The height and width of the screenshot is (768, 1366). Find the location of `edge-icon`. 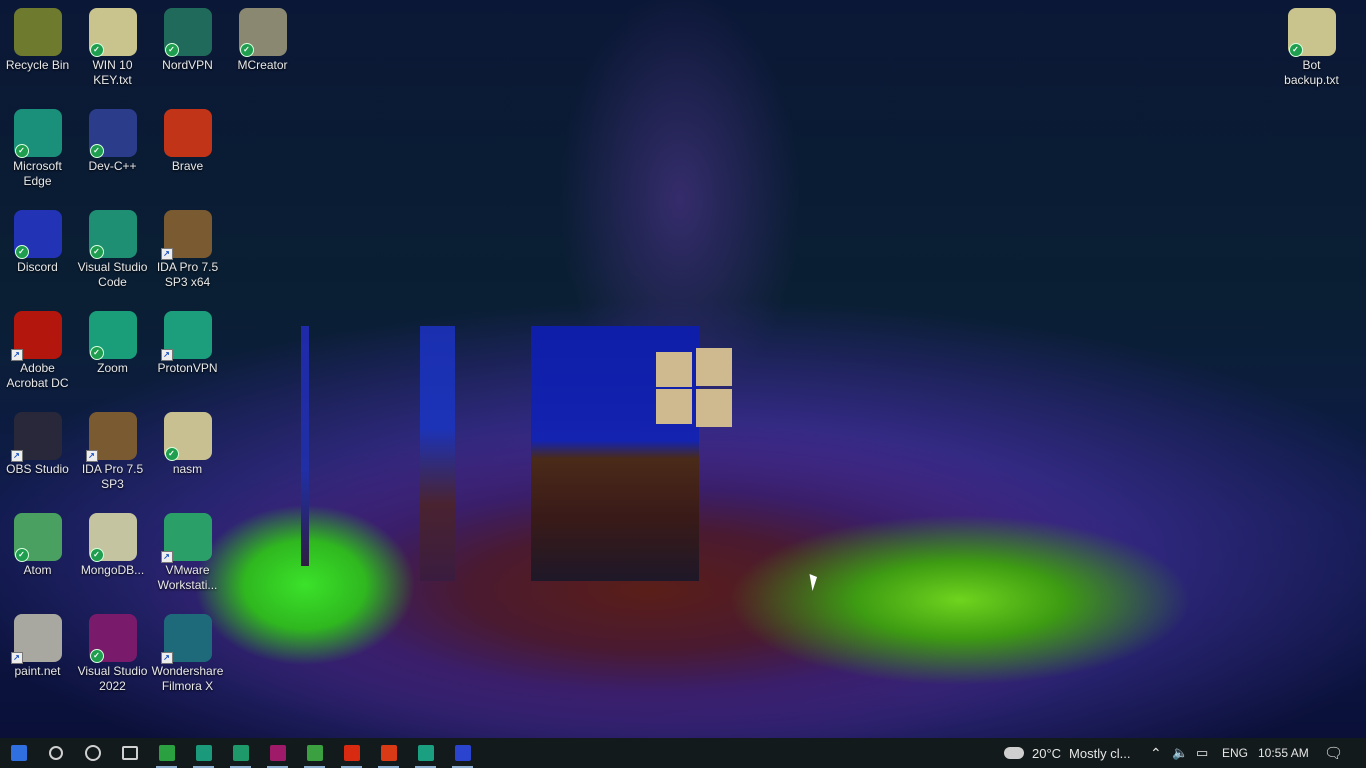

edge-icon is located at coordinates (203, 753).